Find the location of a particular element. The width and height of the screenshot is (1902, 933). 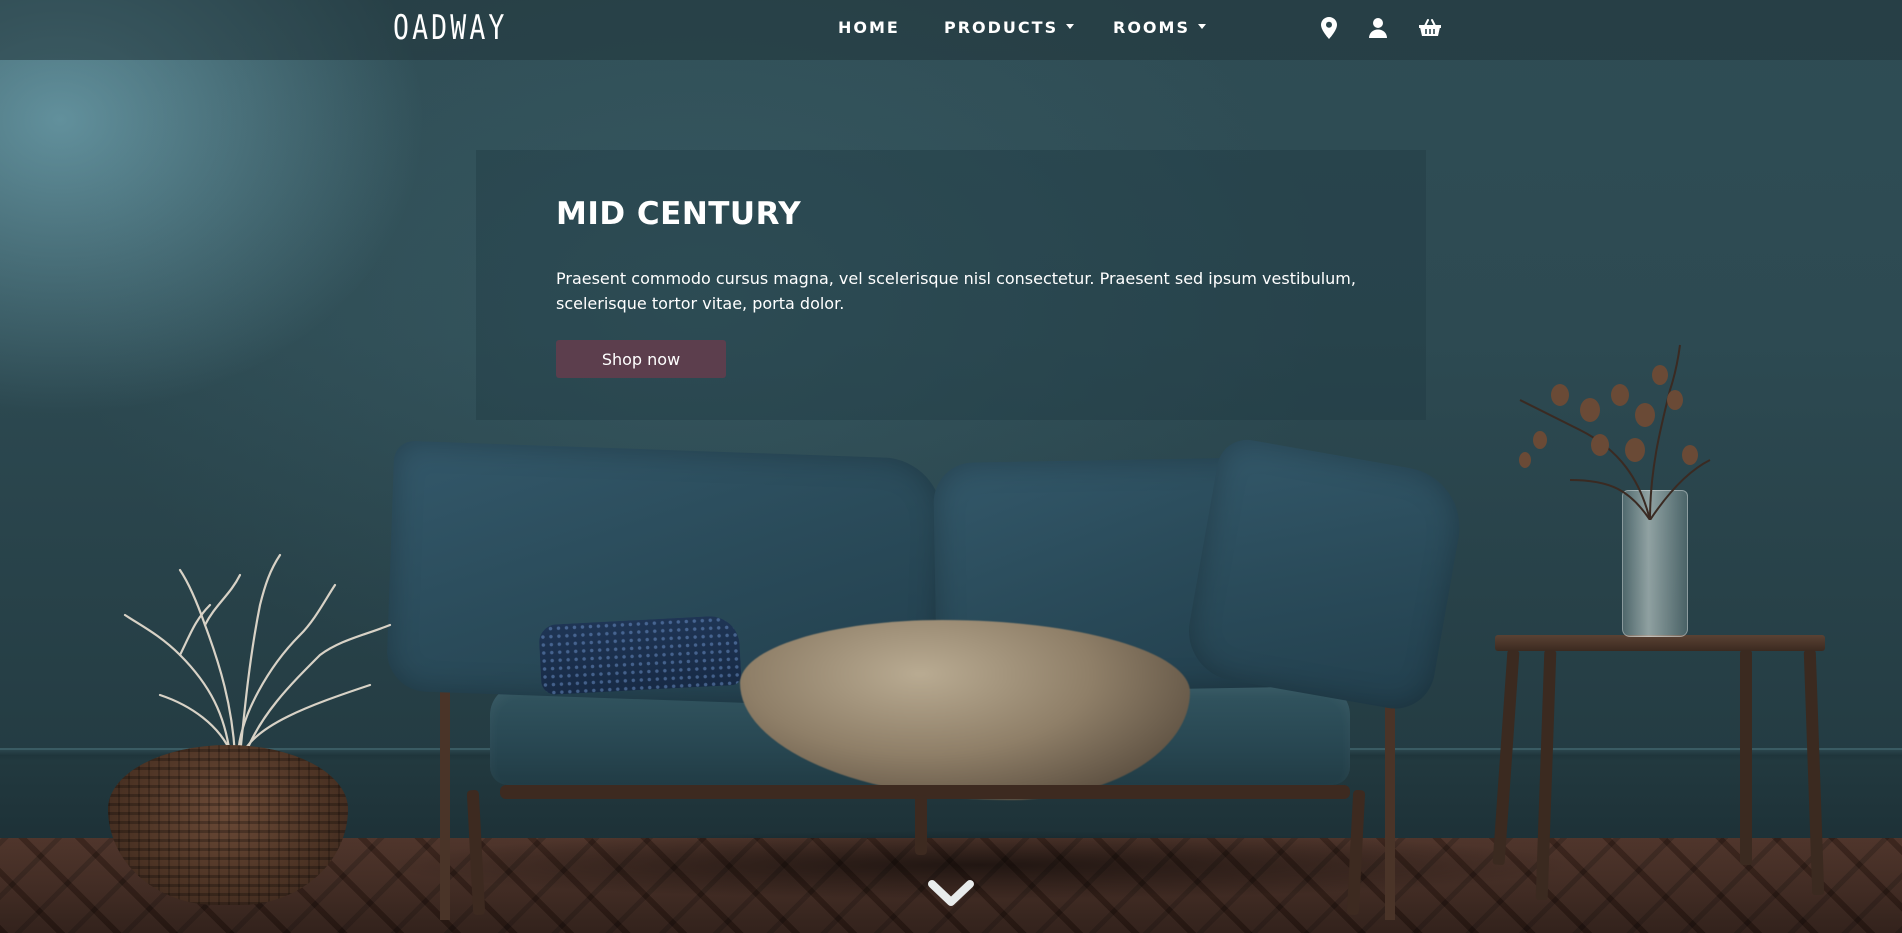

scroll-down-button is located at coordinates (951, 893).